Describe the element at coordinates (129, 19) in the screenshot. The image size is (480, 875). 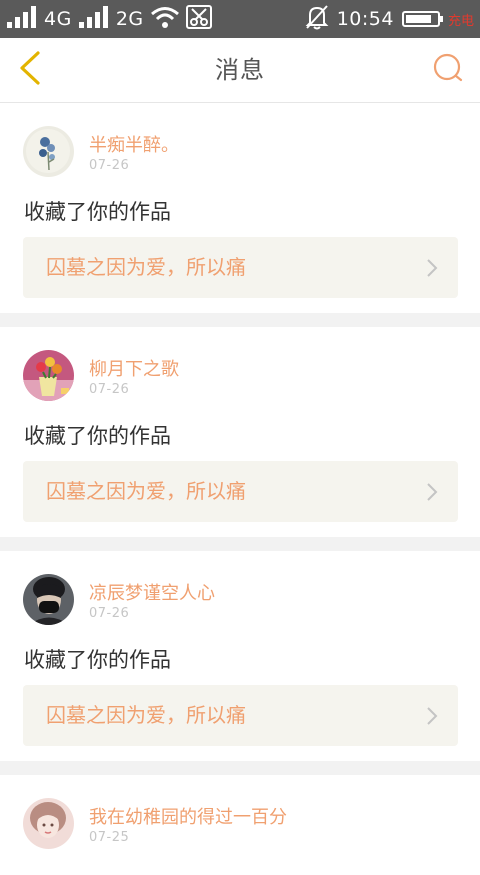
I see `network-type-2: 2G` at that location.